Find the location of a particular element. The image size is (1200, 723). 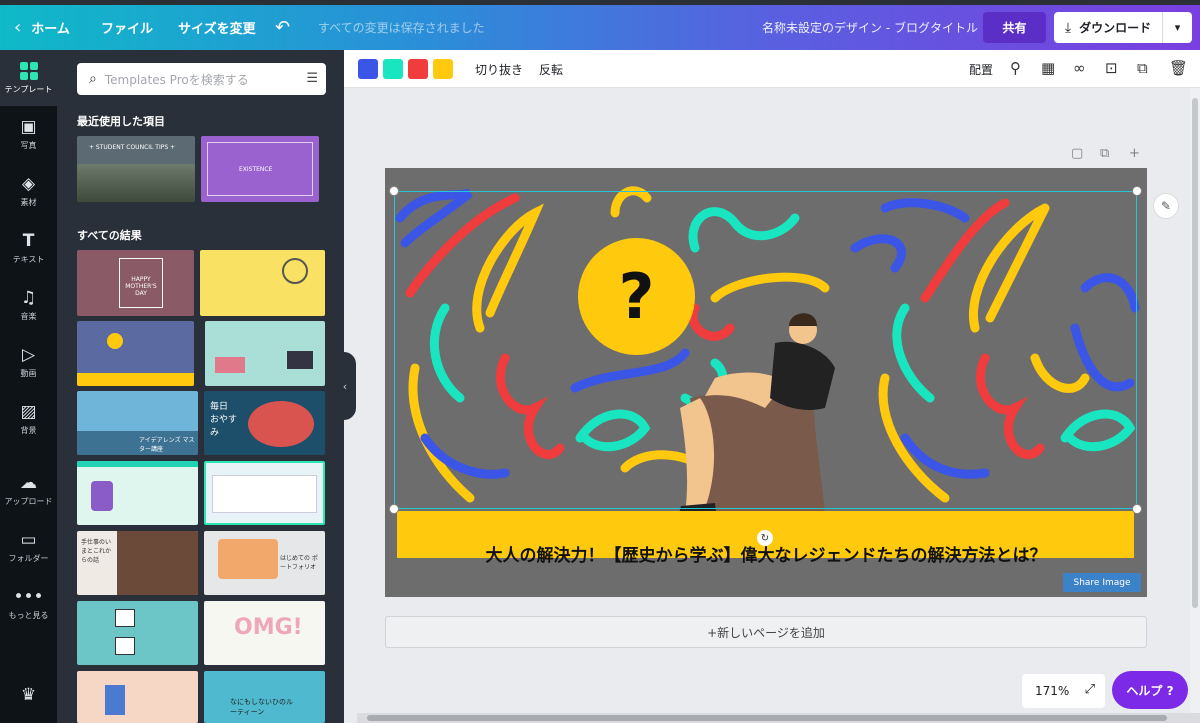

color-swatch-blue is located at coordinates (368, 69).